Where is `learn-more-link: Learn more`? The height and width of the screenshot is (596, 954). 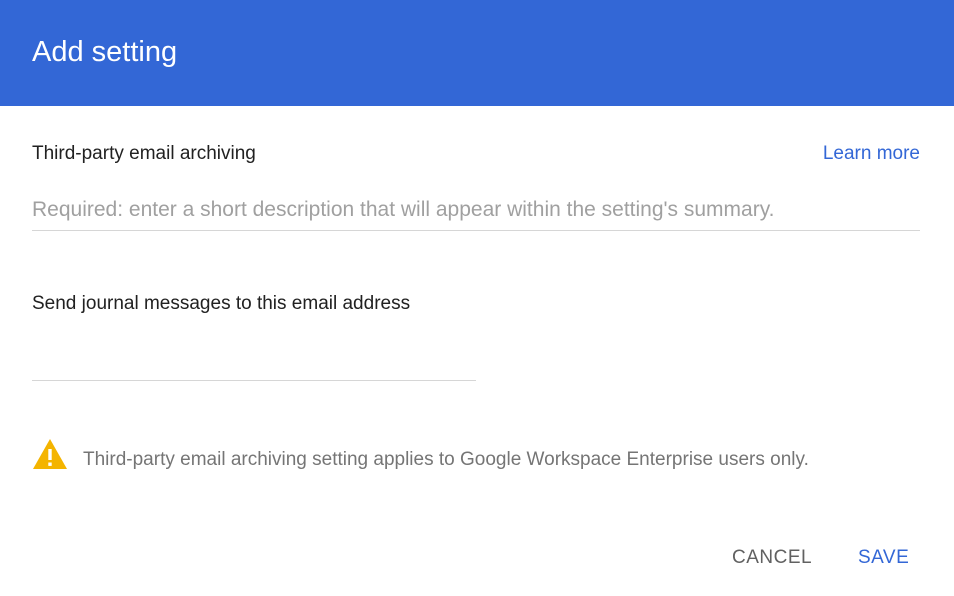
learn-more-link: Learn more is located at coordinates (871, 154).